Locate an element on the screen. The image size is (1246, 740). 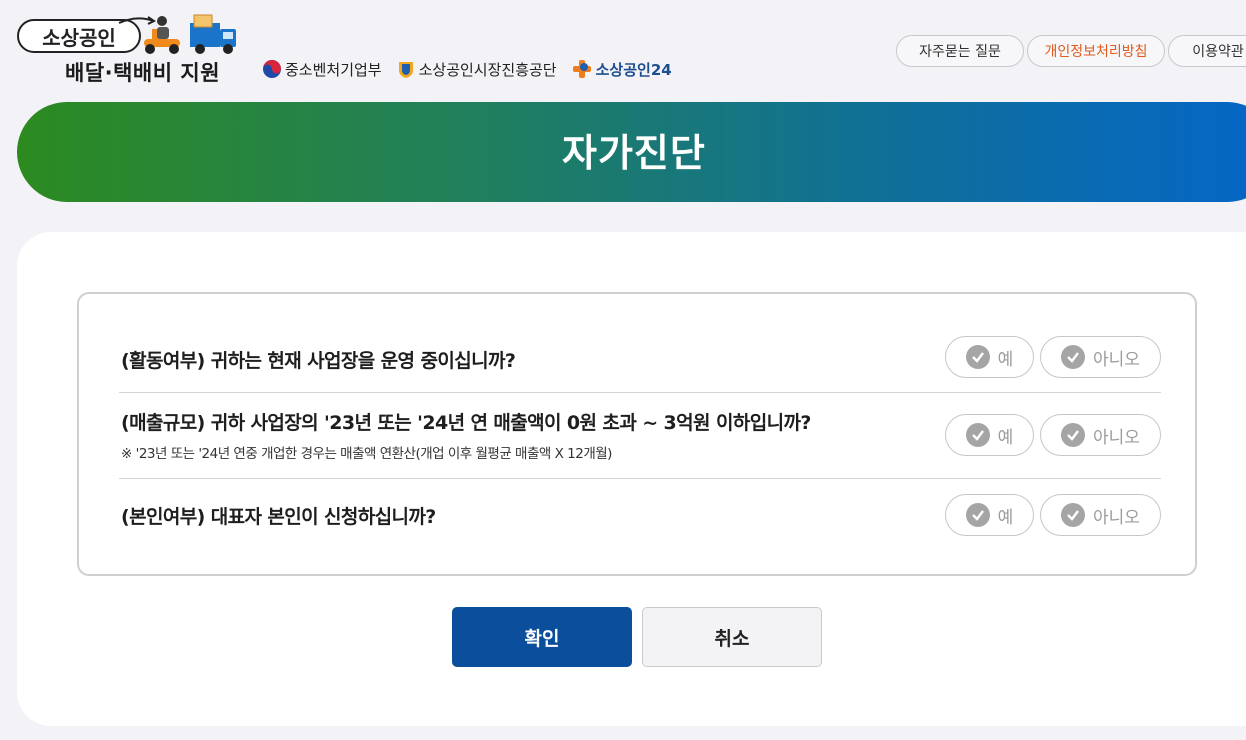
confirm-button: 확인 is located at coordinates (542, 637).